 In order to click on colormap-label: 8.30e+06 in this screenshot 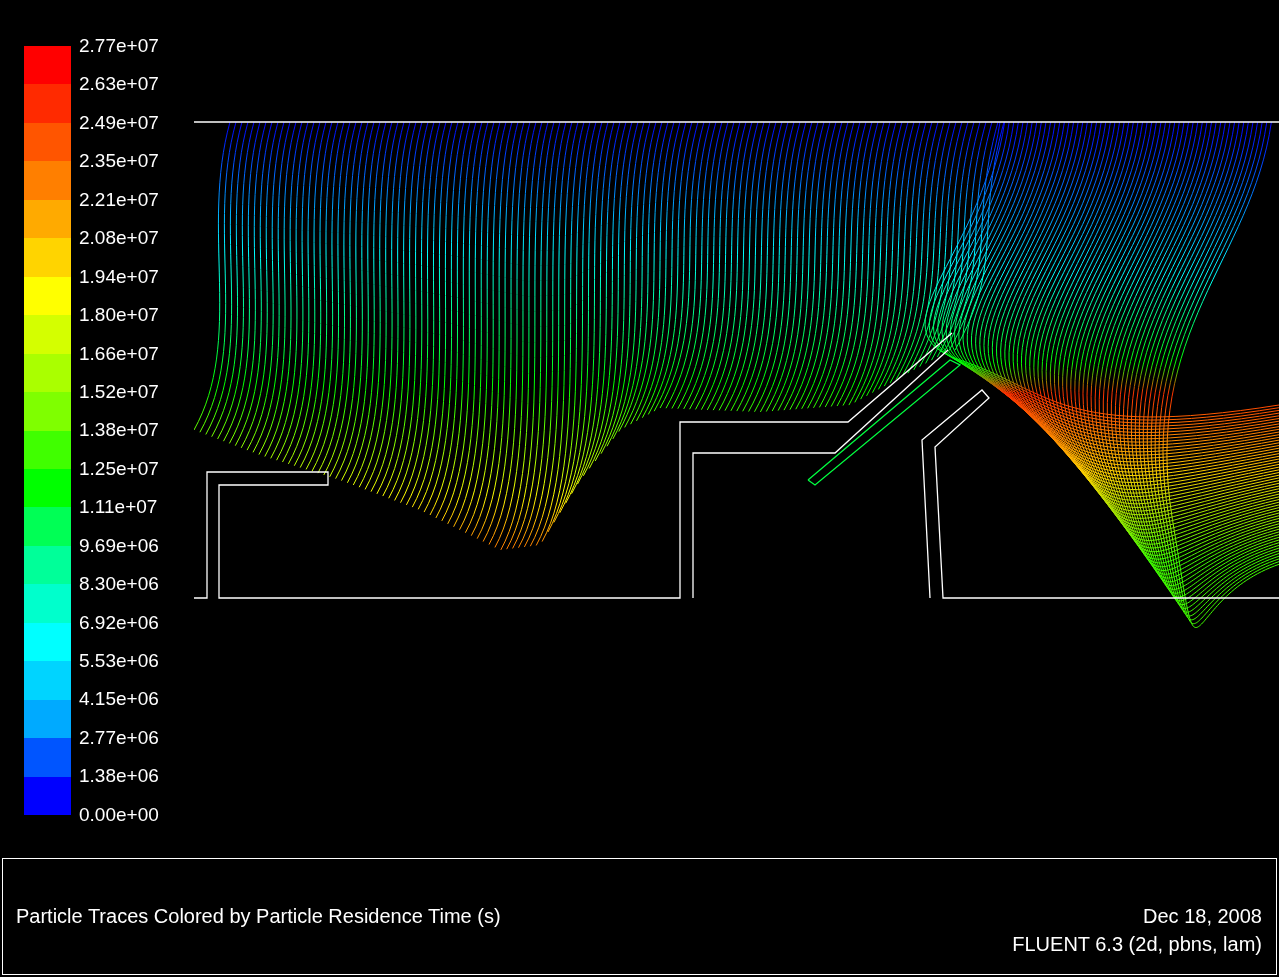, I will do `click(119, 584)`.